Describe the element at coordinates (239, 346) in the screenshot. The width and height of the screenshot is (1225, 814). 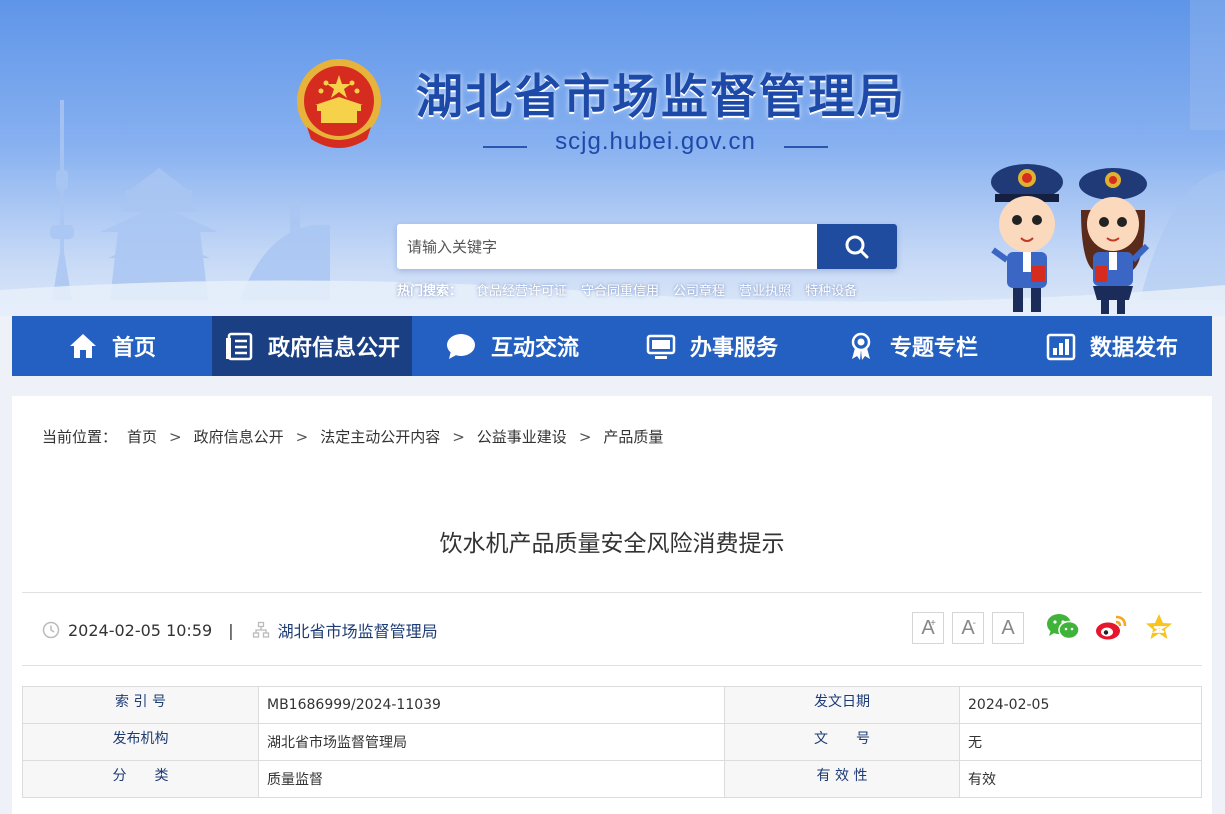
I see `document-list-icon` at that location.